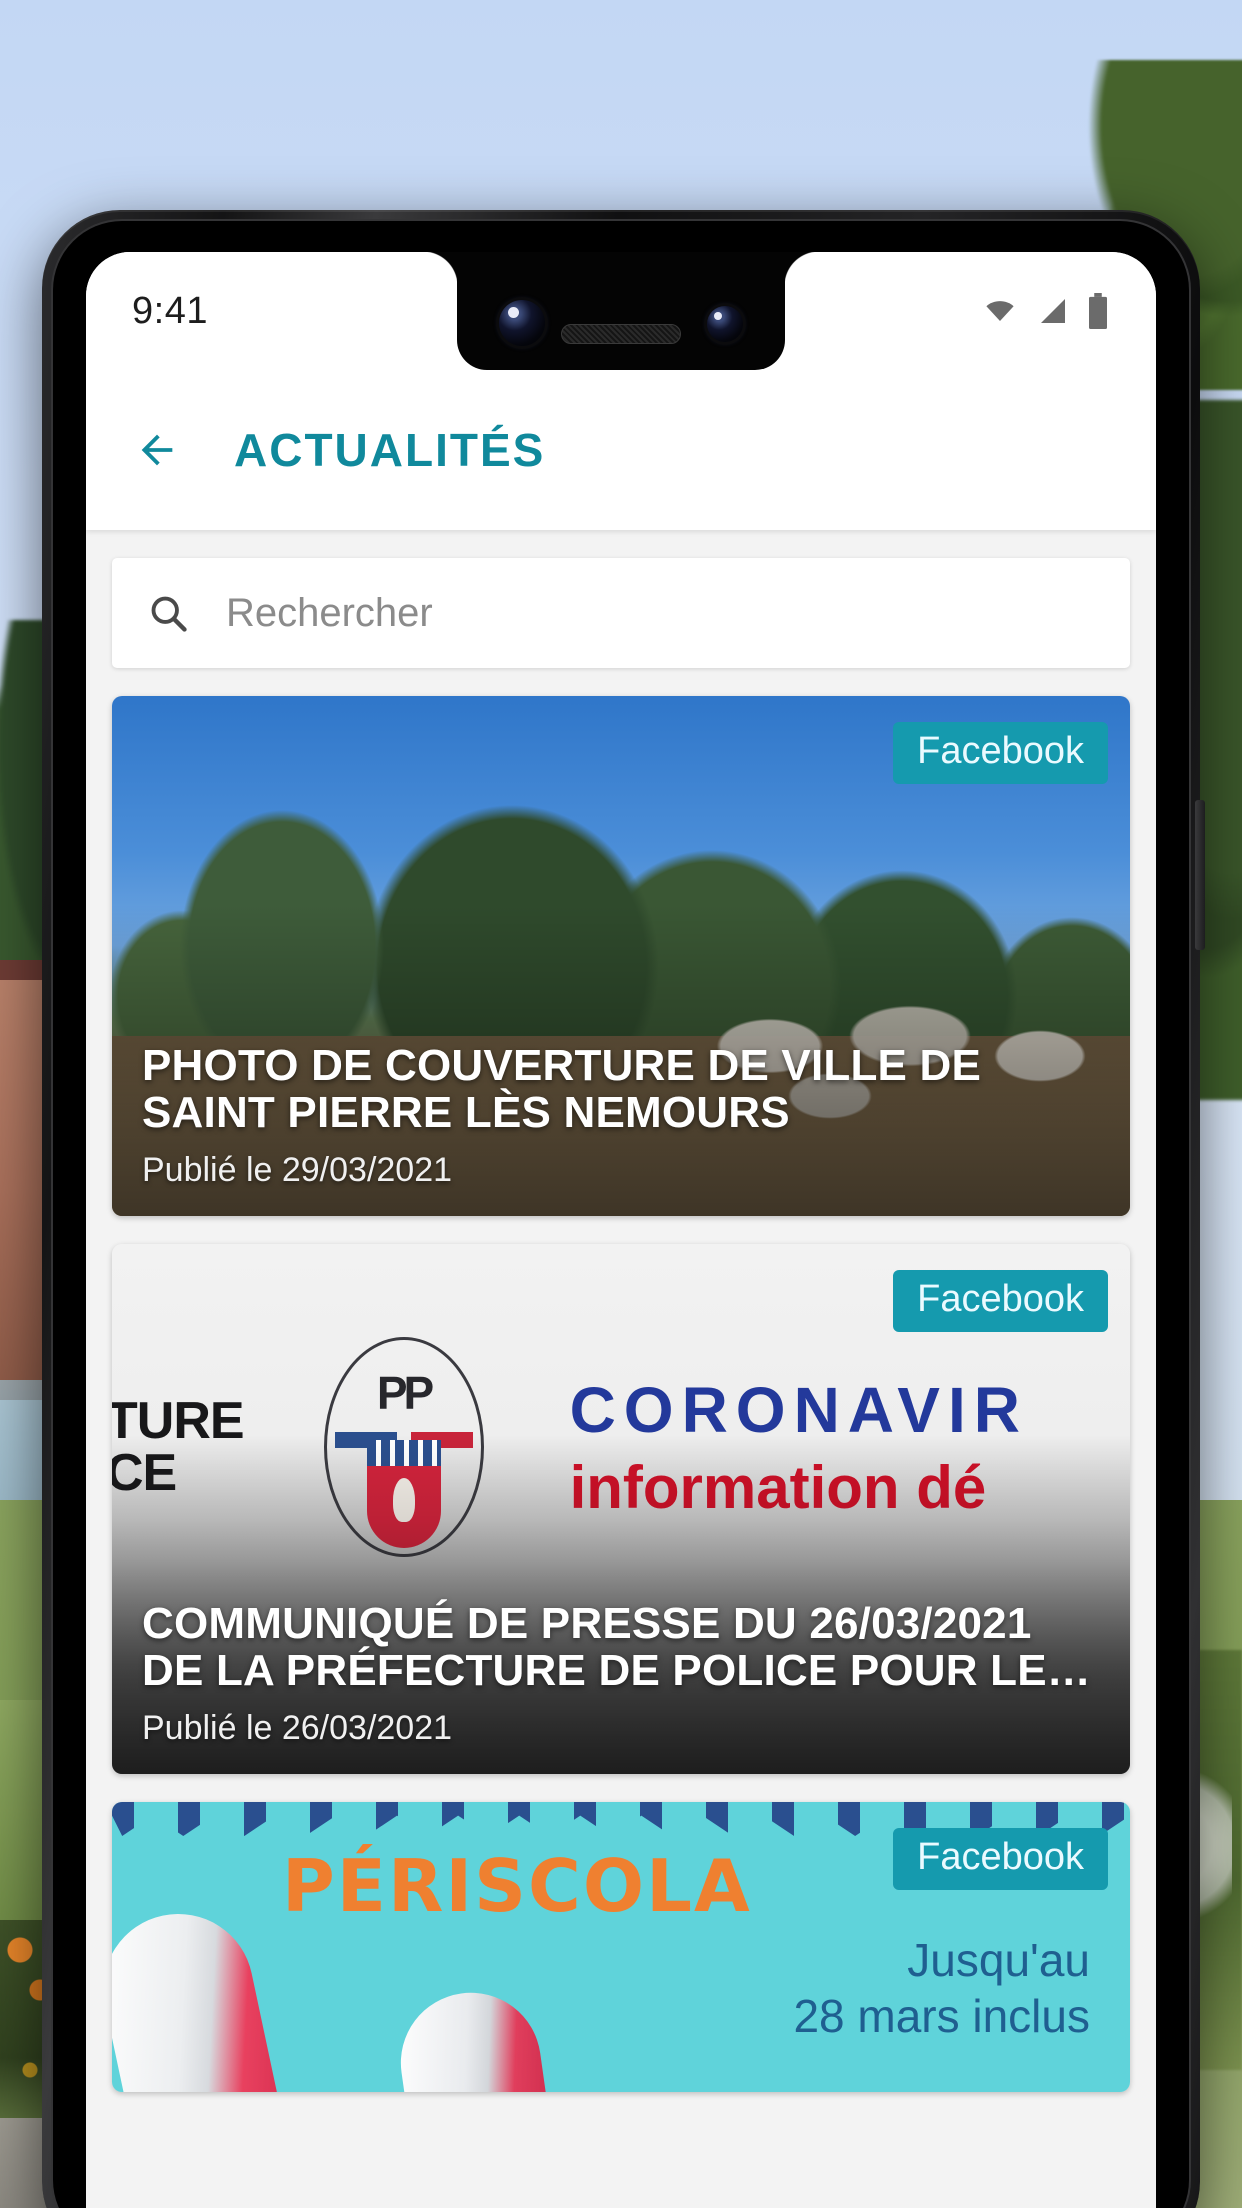 This screenshot has width=1242, height=2208. Describe the element at coordinates (1000, 311) in the screenshot. I see `wifi-icon` at that location.